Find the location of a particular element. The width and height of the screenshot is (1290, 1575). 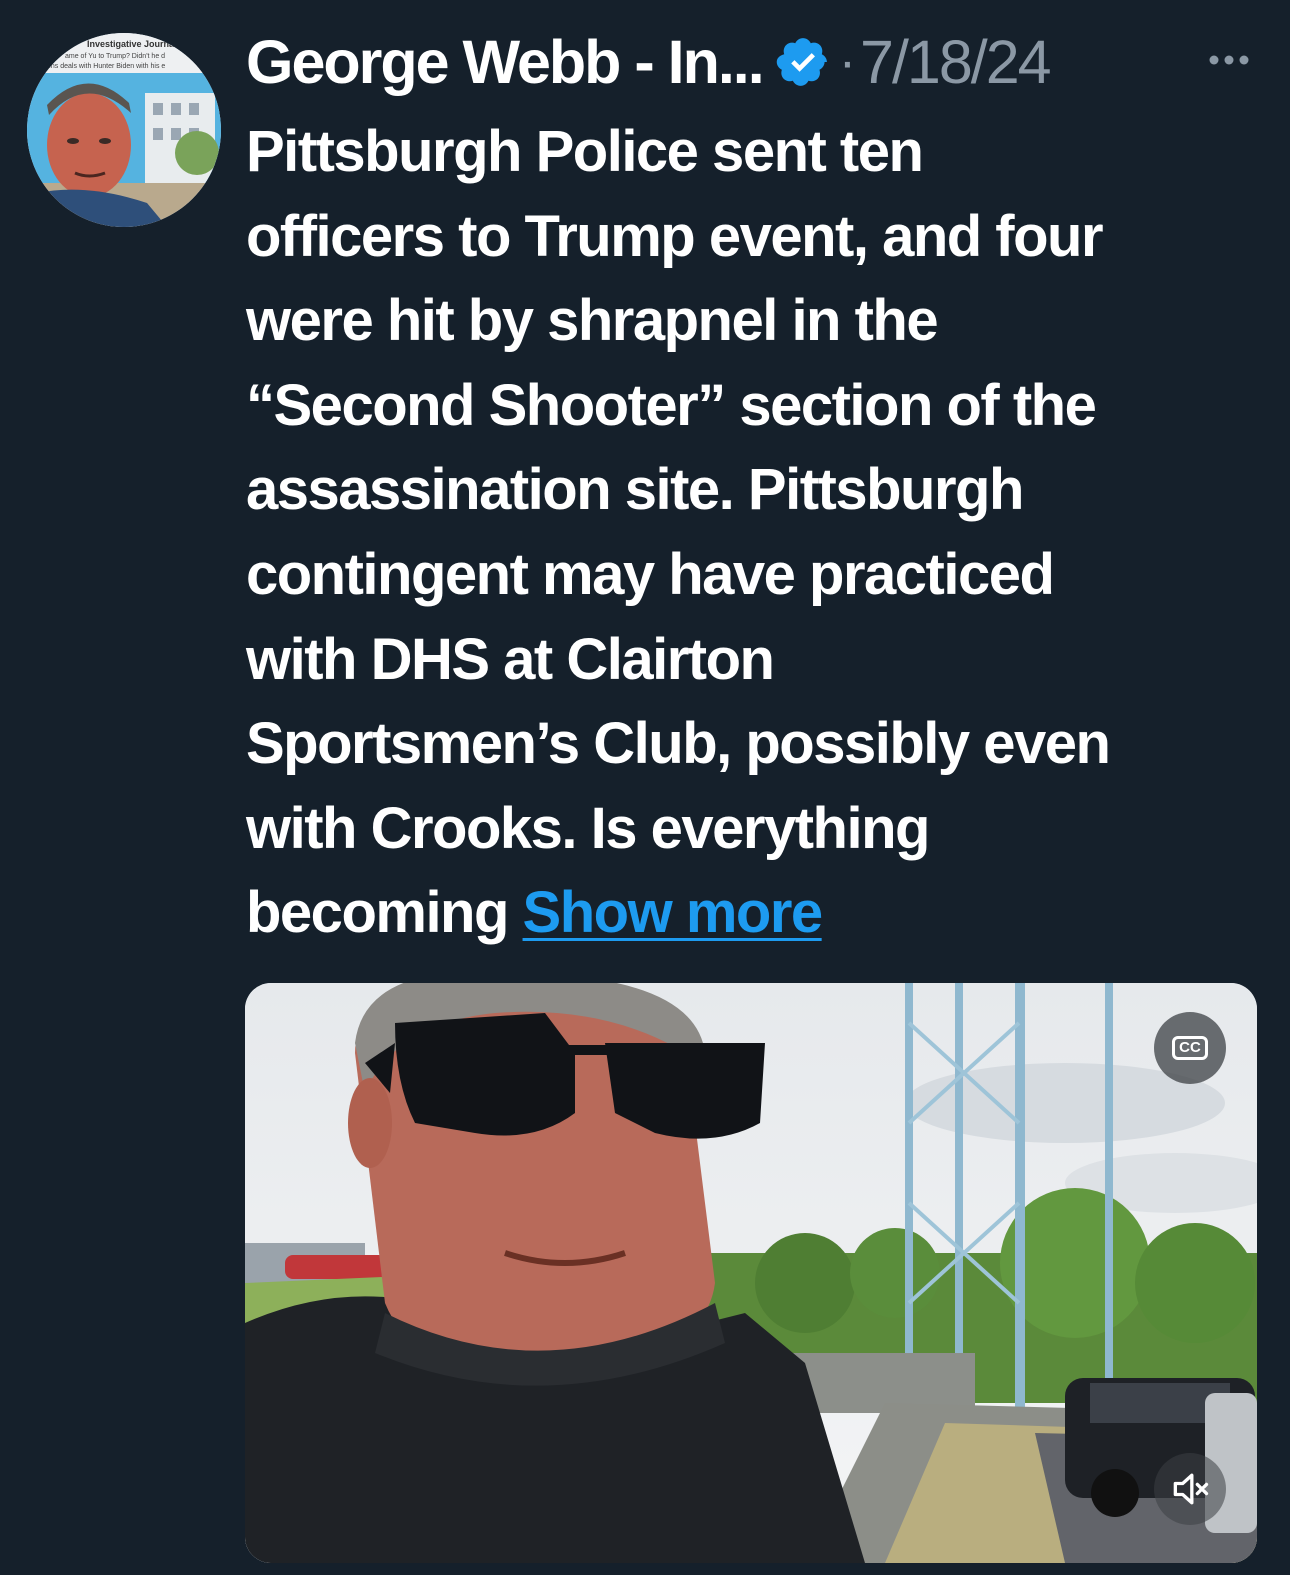

tweet-text-line: Pittsburgh Police sent ten is located at coordinates (585, 151).